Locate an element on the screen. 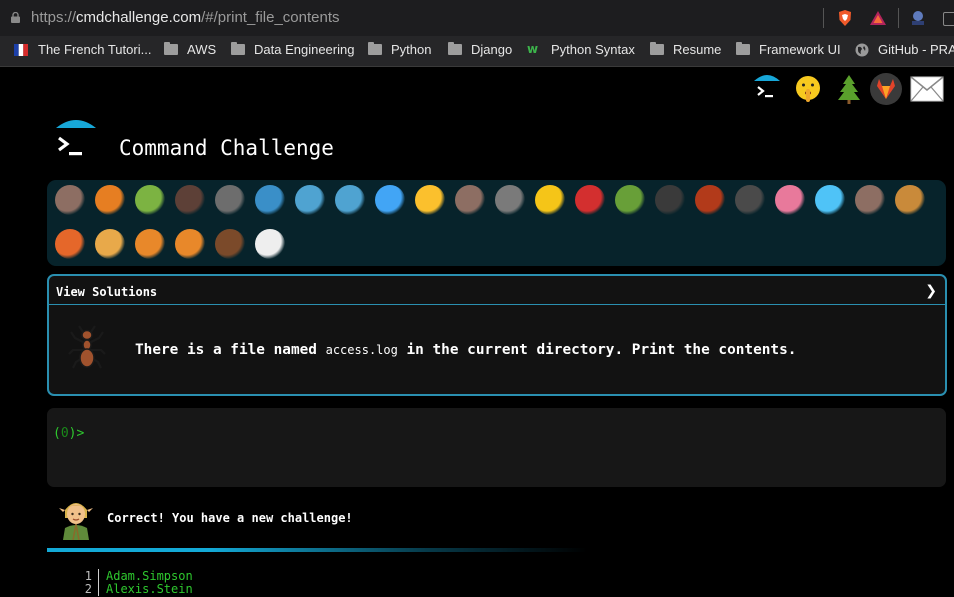  file-name-code: access.log is located at coordinates (361, 350).